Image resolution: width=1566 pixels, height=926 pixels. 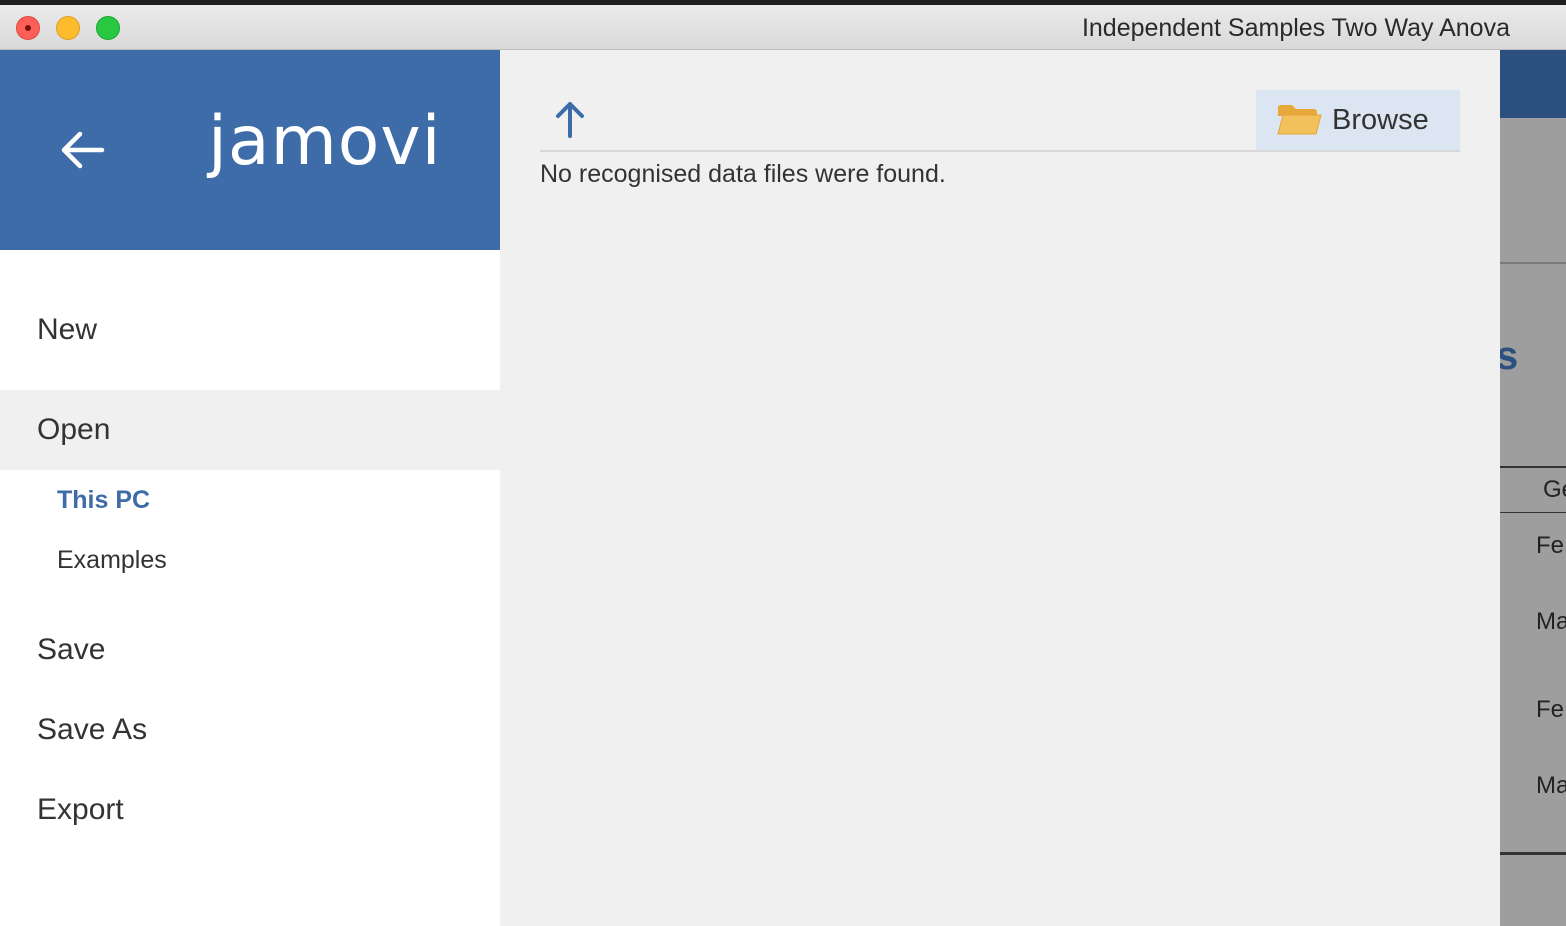 I want to click on background-header-band, so click(x=1533, y=84).